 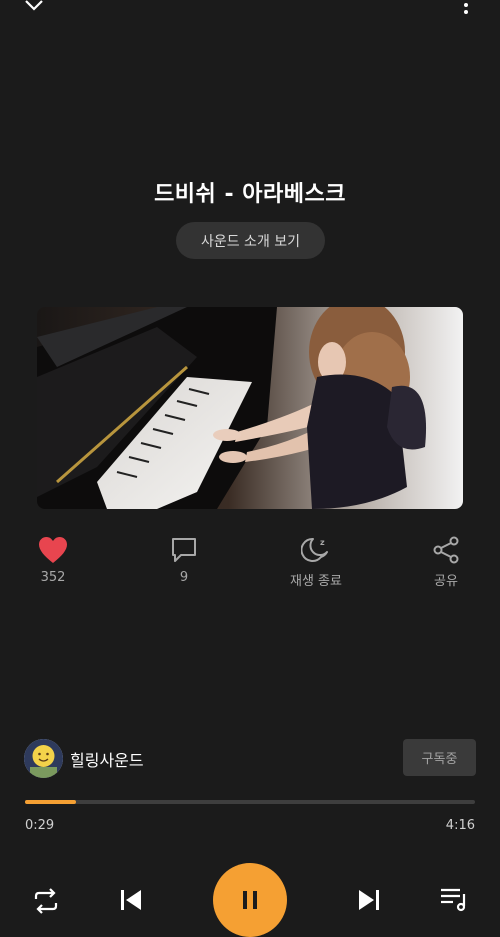 What do you see at coordinates (466, 9) in the screenshot?
I see `more-options-icon` at bounding box center [466, 9].